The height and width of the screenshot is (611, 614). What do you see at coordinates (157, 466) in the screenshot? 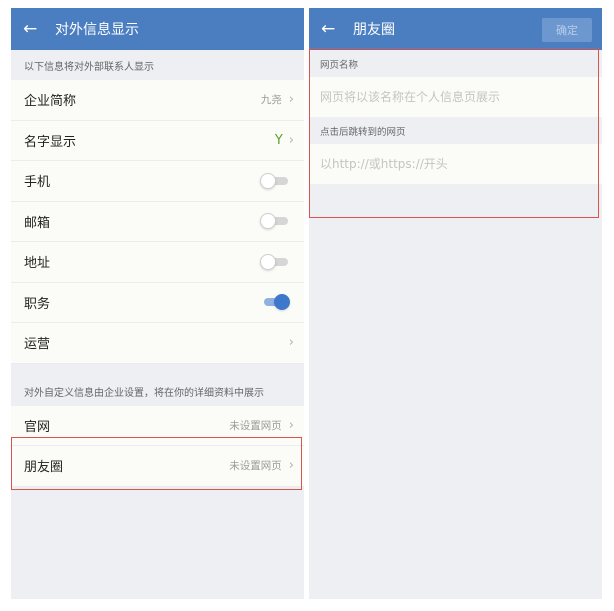
I see `row-moments: 朋友圈 未设置网页 ›` at bounding box center [157, 466].